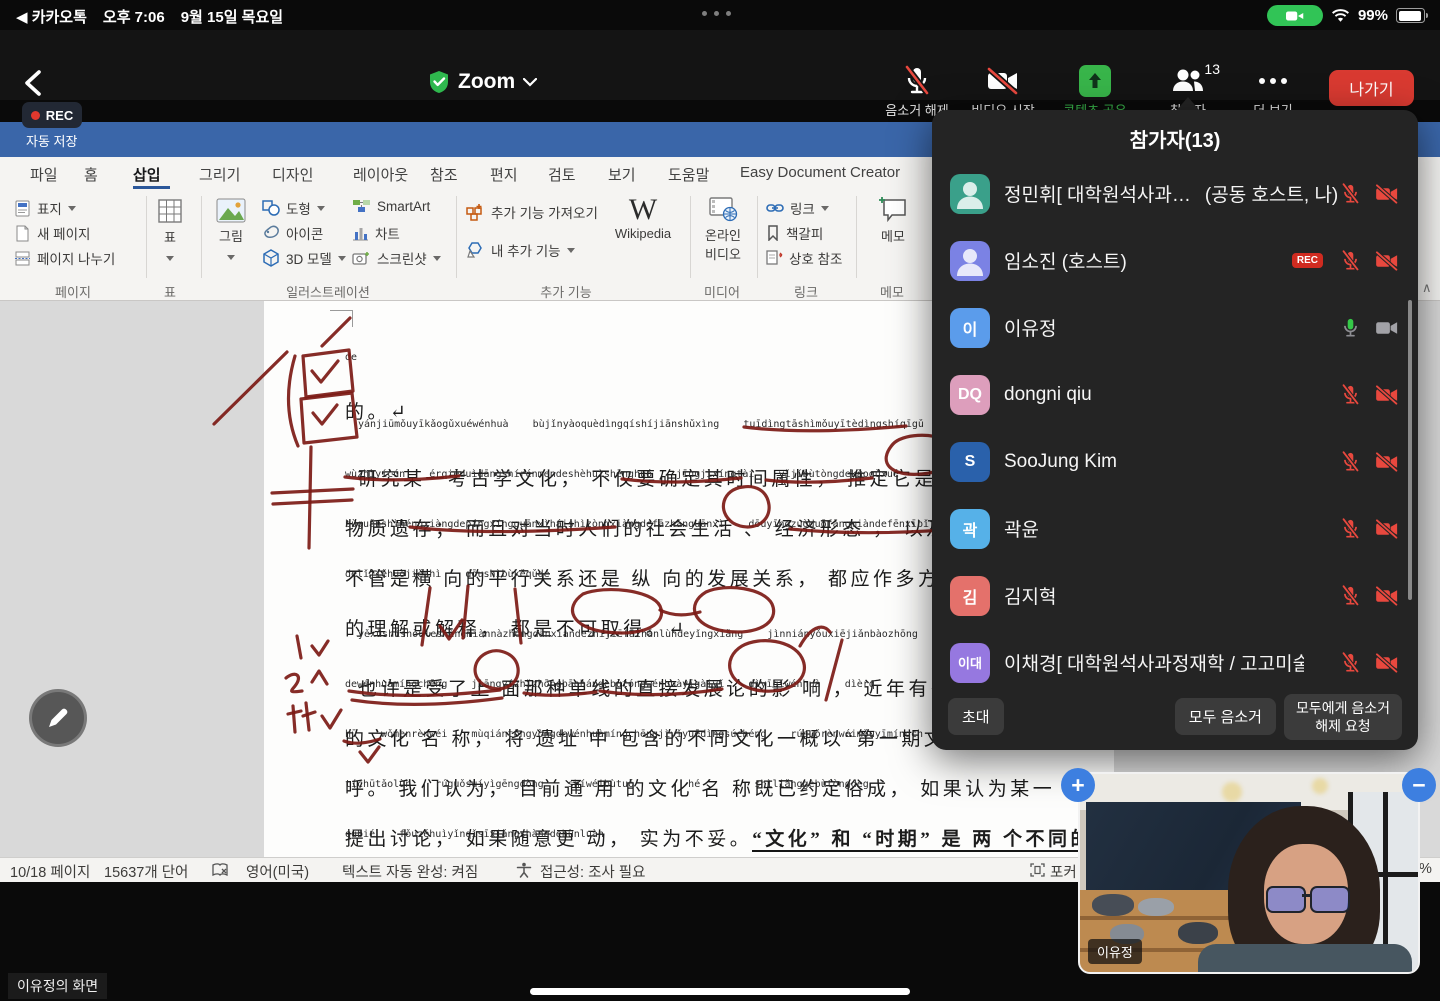 The image size is (1440, 1001). I want to click on shapes-button: 도형, so click(293, 208).